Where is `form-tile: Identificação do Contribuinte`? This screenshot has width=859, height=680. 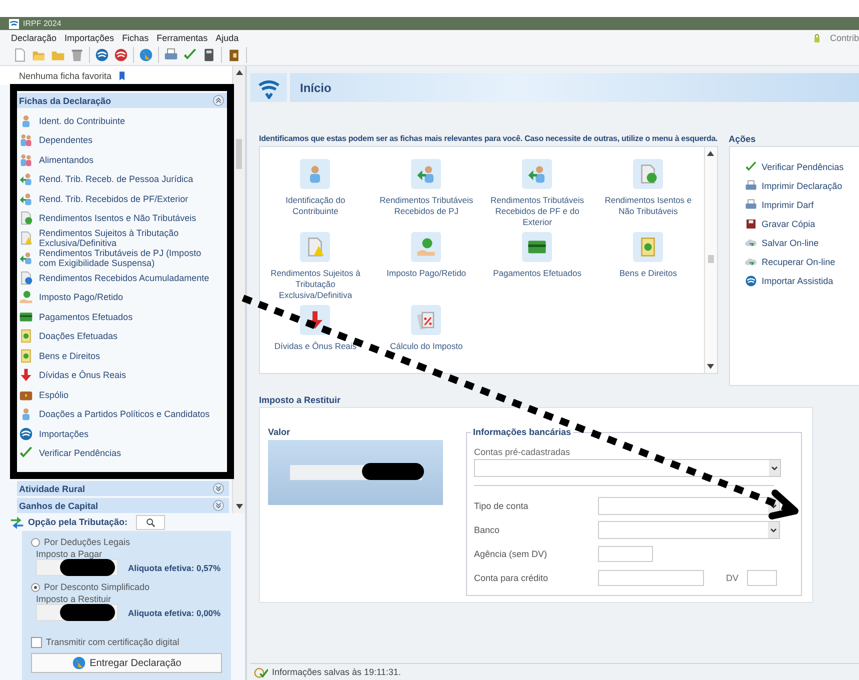 form-tile: Identificação do Contribuinte is located at coordinates (315, 193).